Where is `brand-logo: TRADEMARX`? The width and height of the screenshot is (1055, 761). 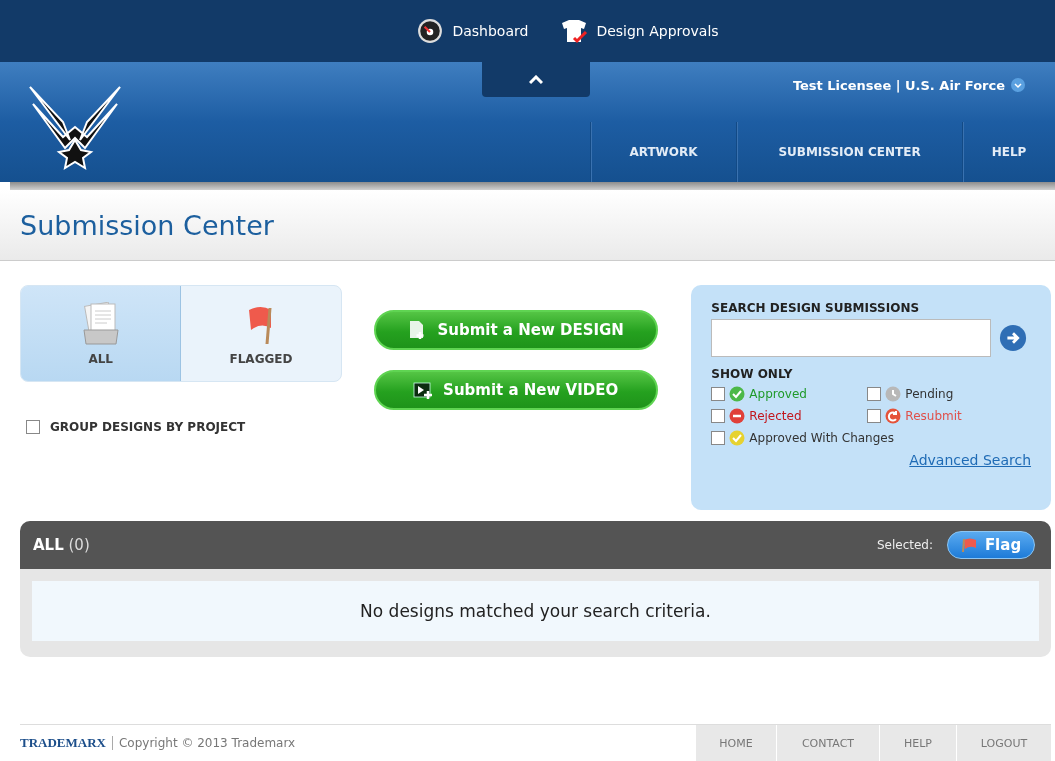 brand-logo: TRADEMARX is located at coordinates (63, 743).